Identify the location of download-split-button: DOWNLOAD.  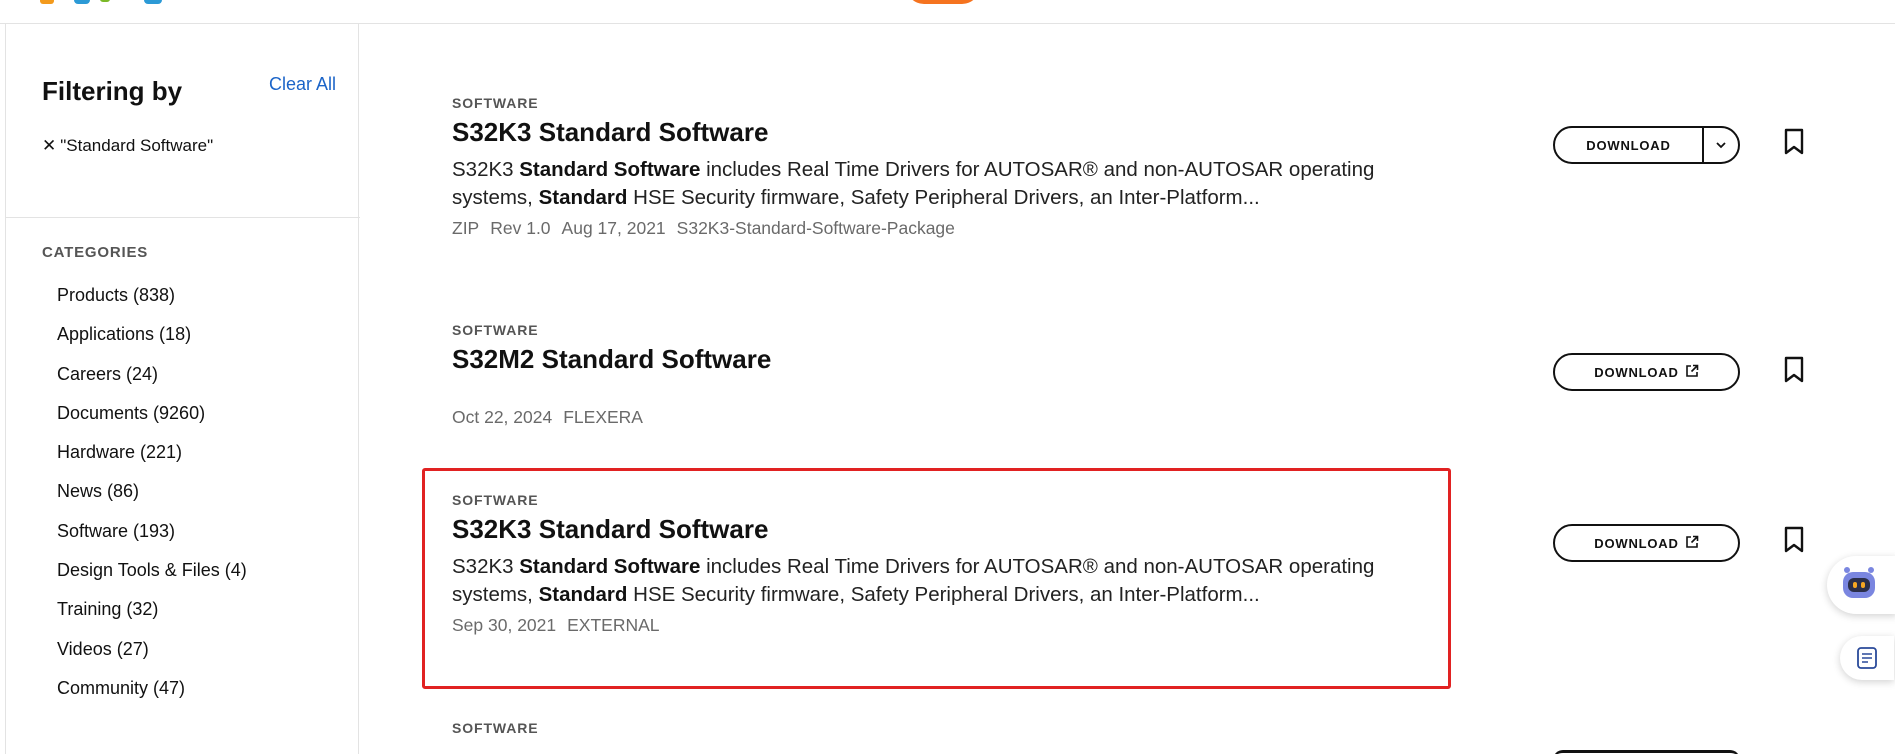
(1646, 145).